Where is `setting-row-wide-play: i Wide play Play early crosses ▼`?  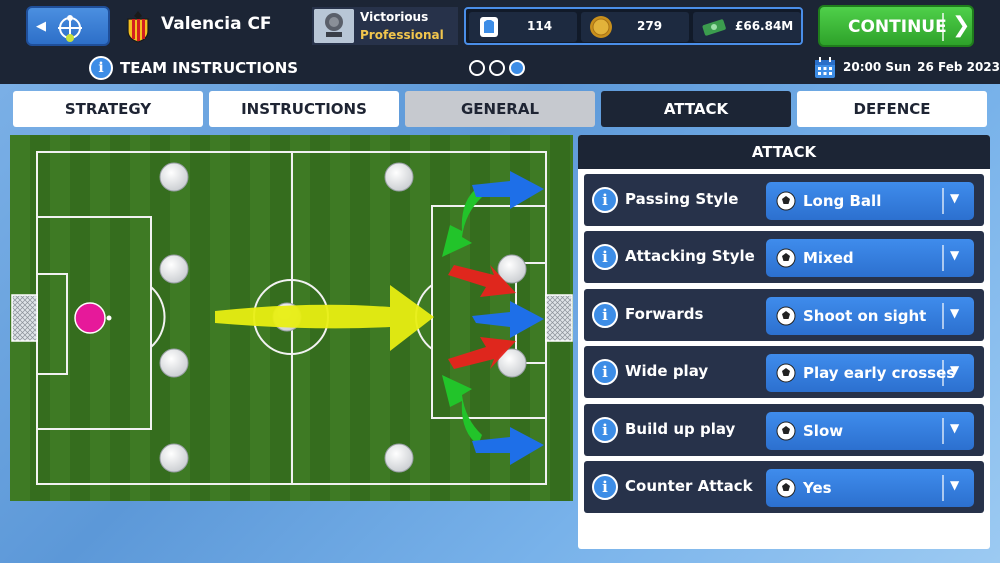 setting-row-wide-play: i Wide play Play early crosses ▼ is located at coordinates (784, 372).